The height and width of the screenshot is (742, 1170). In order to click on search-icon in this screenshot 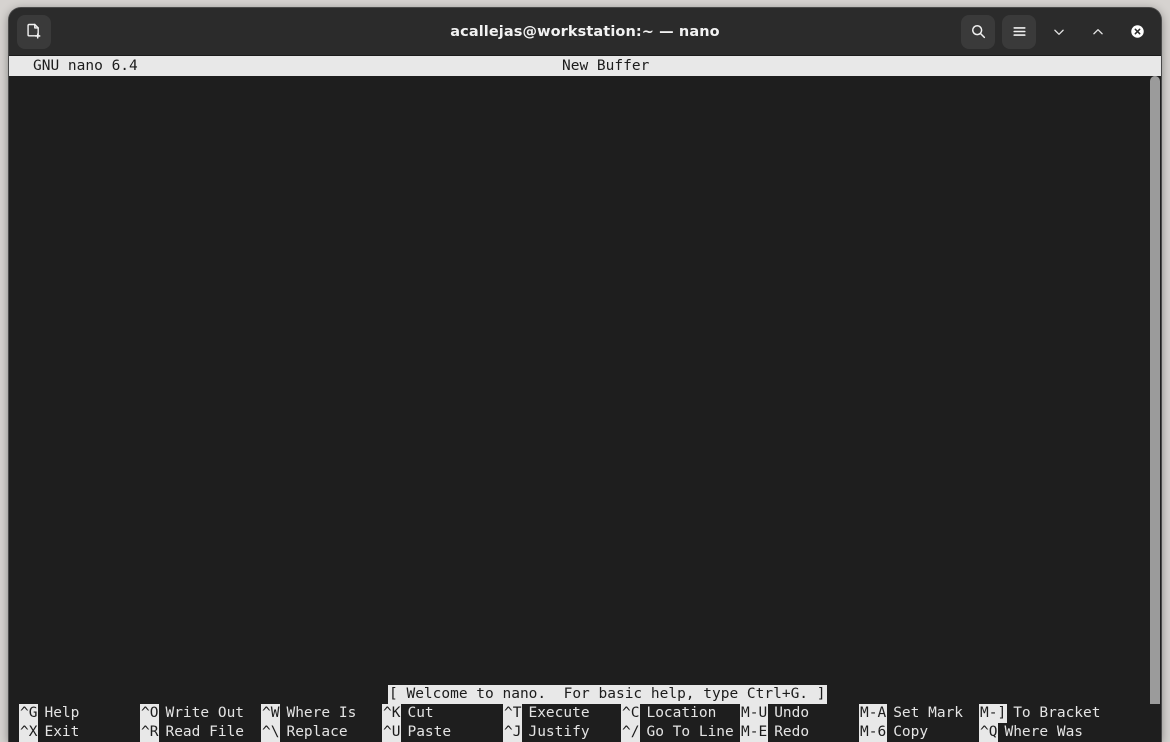, I will do `click(978, 31)`.